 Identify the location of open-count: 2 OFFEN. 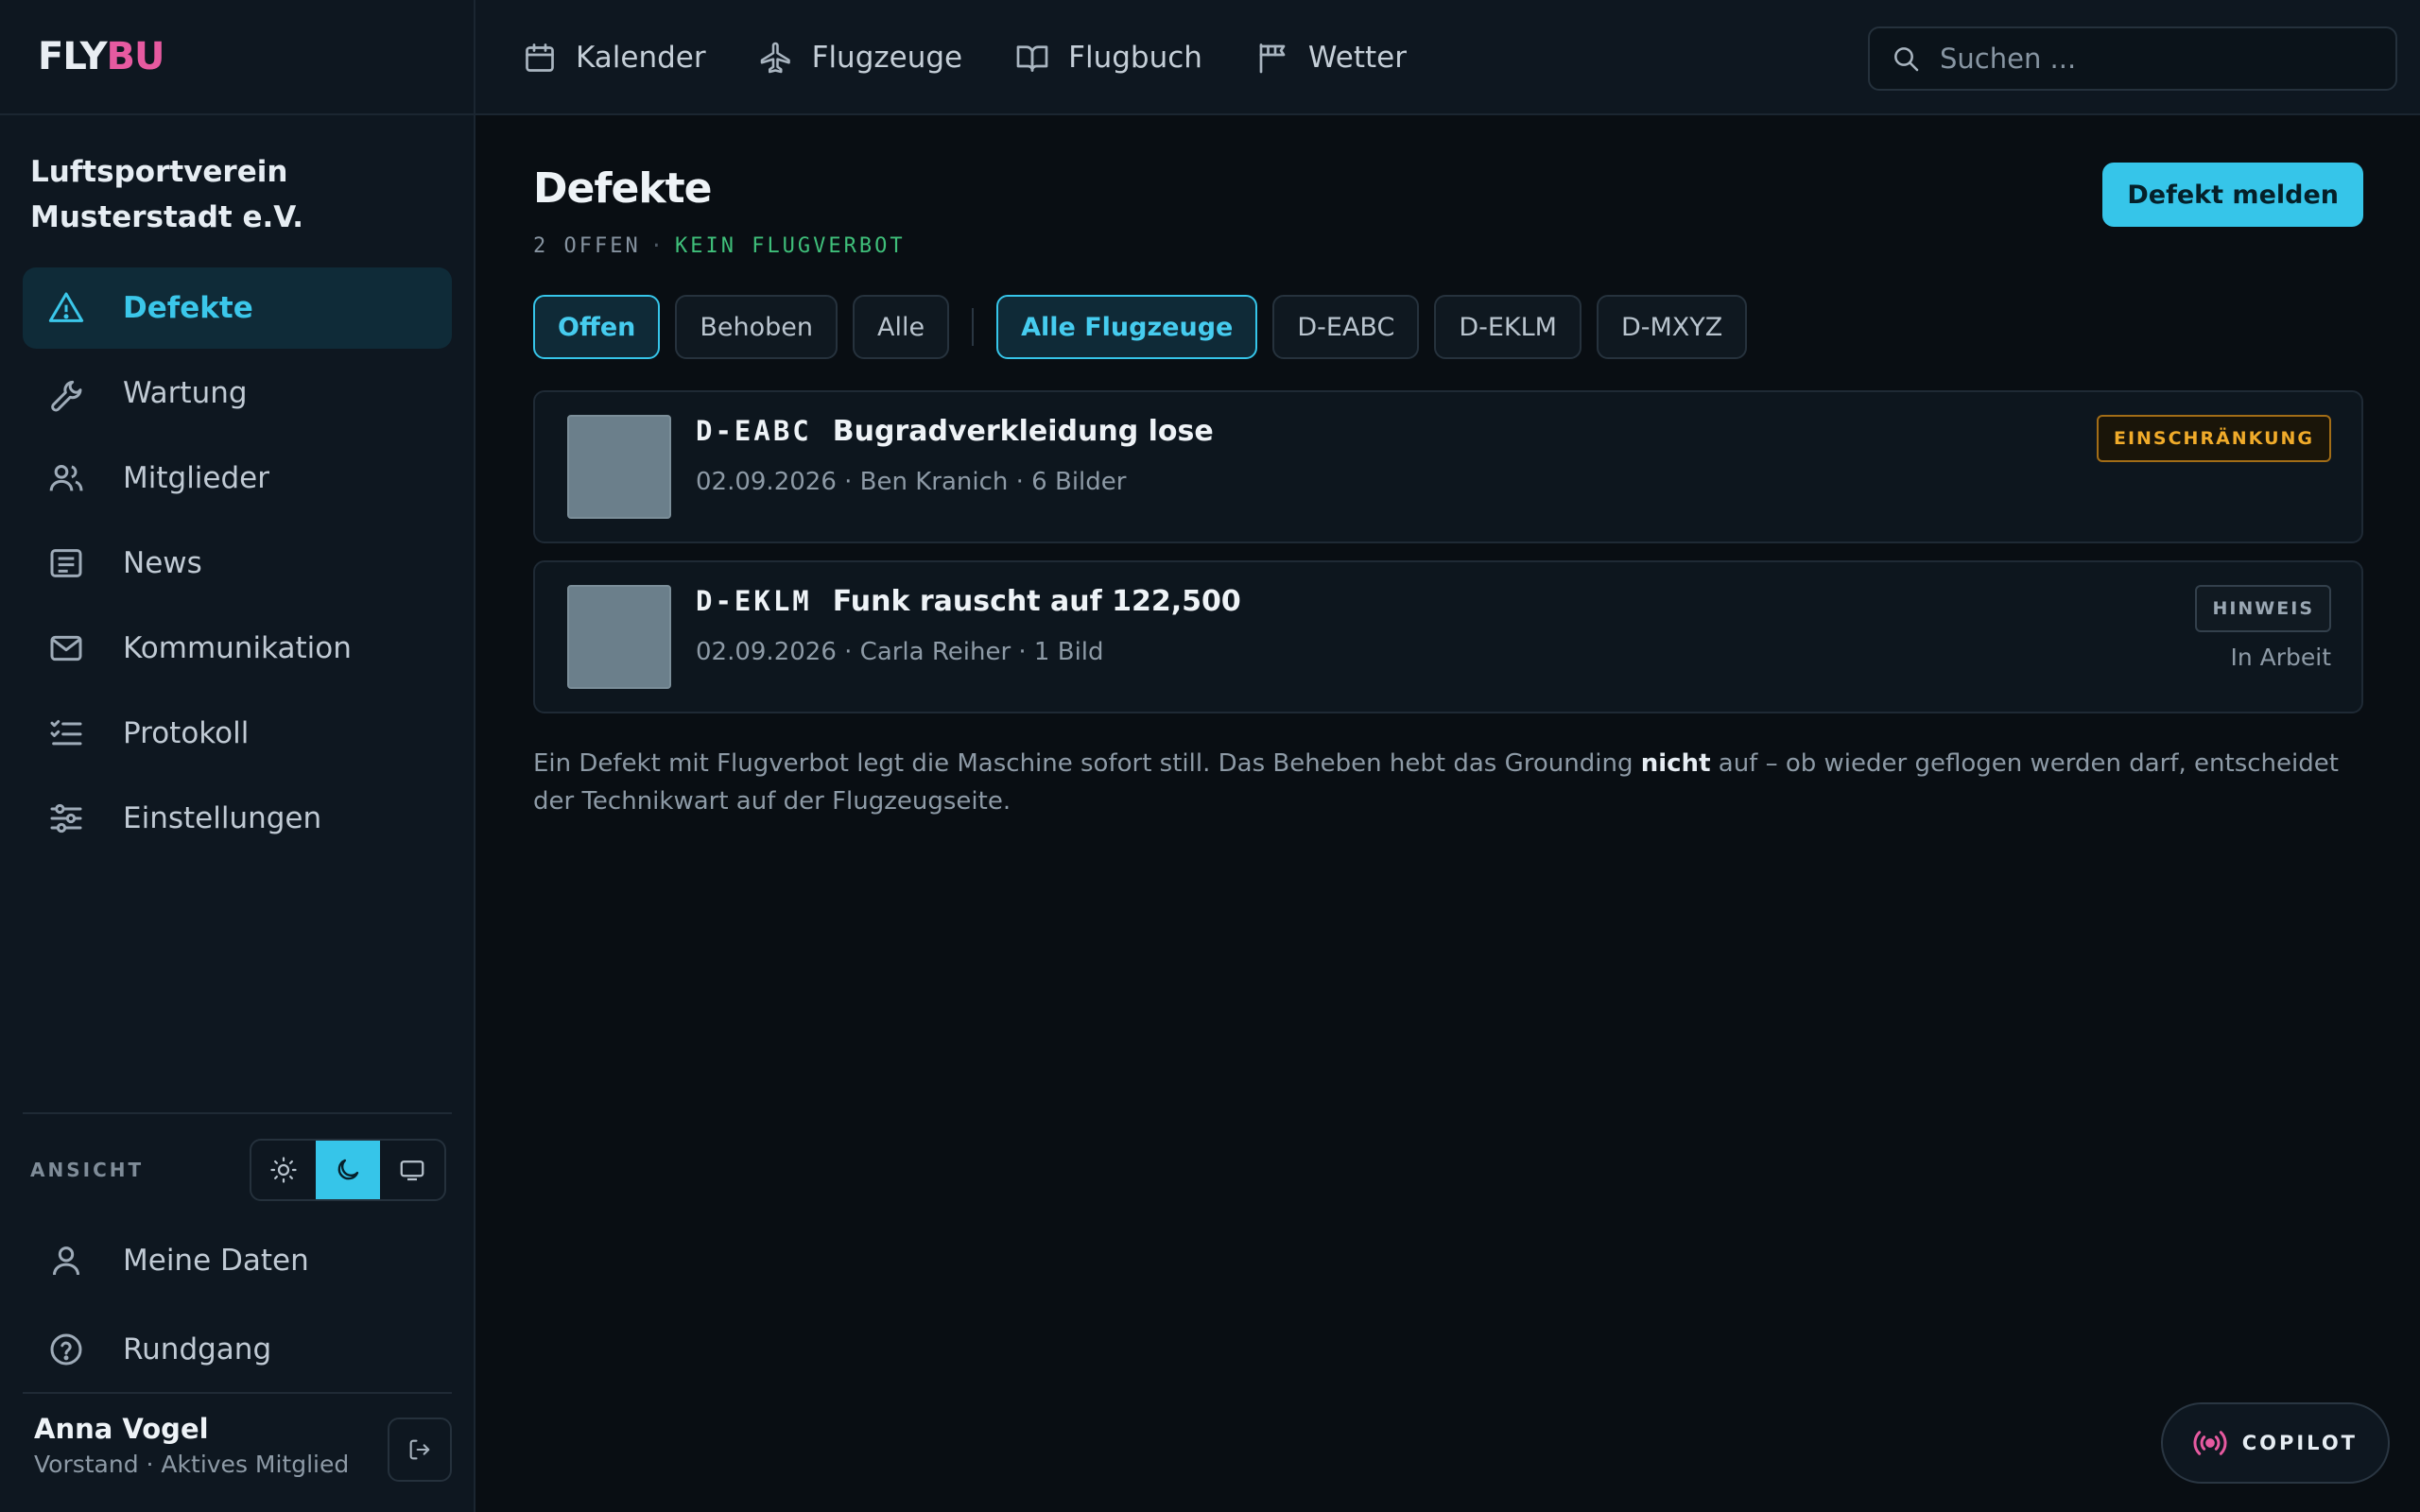
(587, 246).